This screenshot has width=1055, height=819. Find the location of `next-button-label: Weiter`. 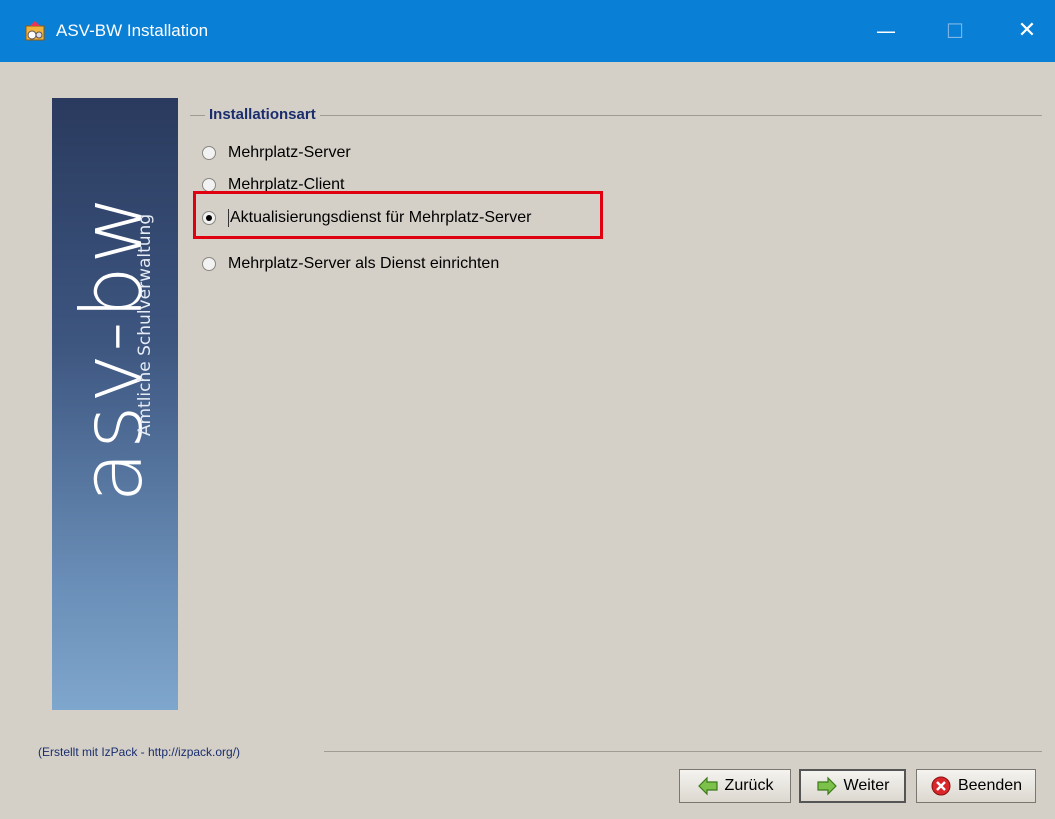

next-button-label: Weiter is located at coordinates (866, 785).